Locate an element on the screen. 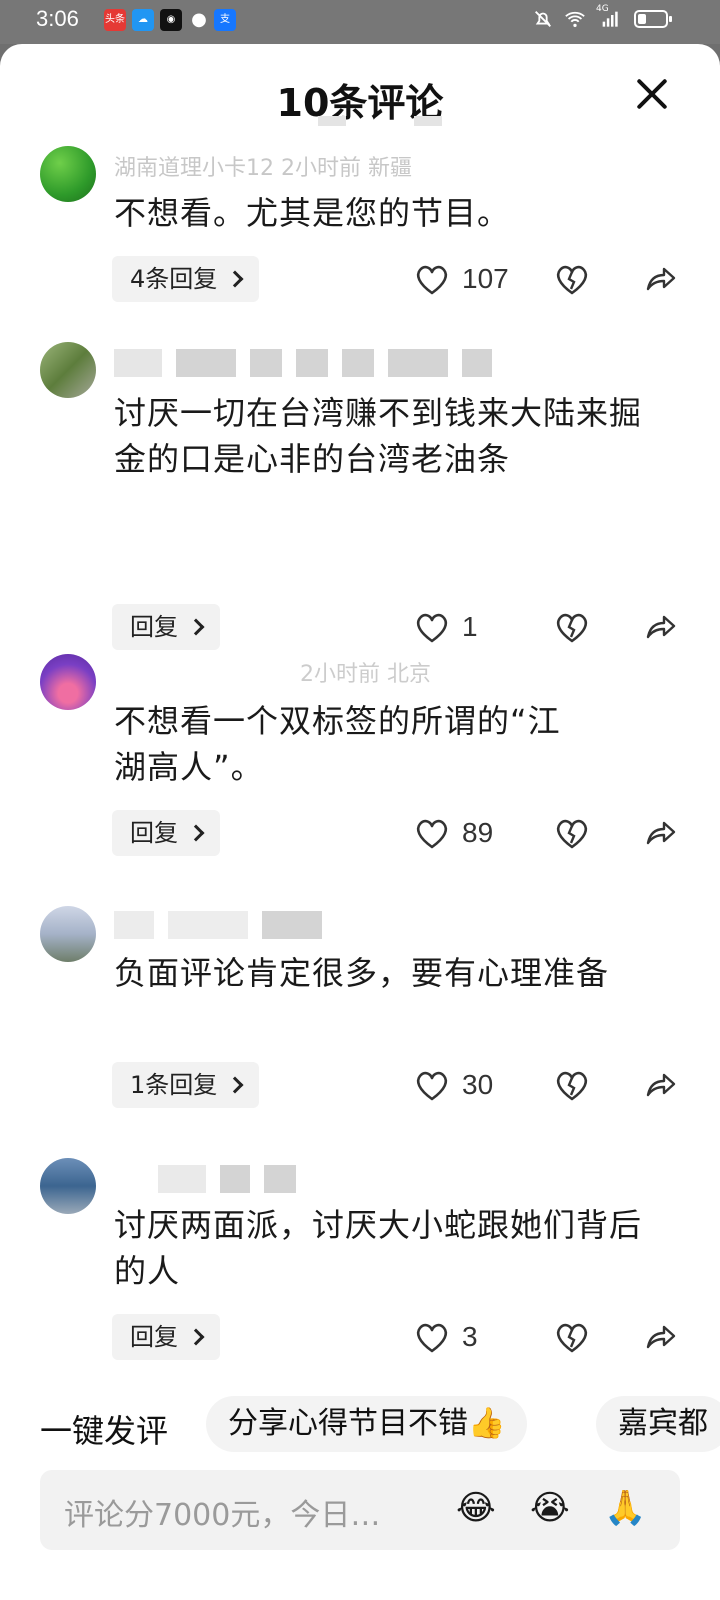  comment-meta: 湖南道理小卡12 2小时前 新疆 is located at coordinates (263, 168).